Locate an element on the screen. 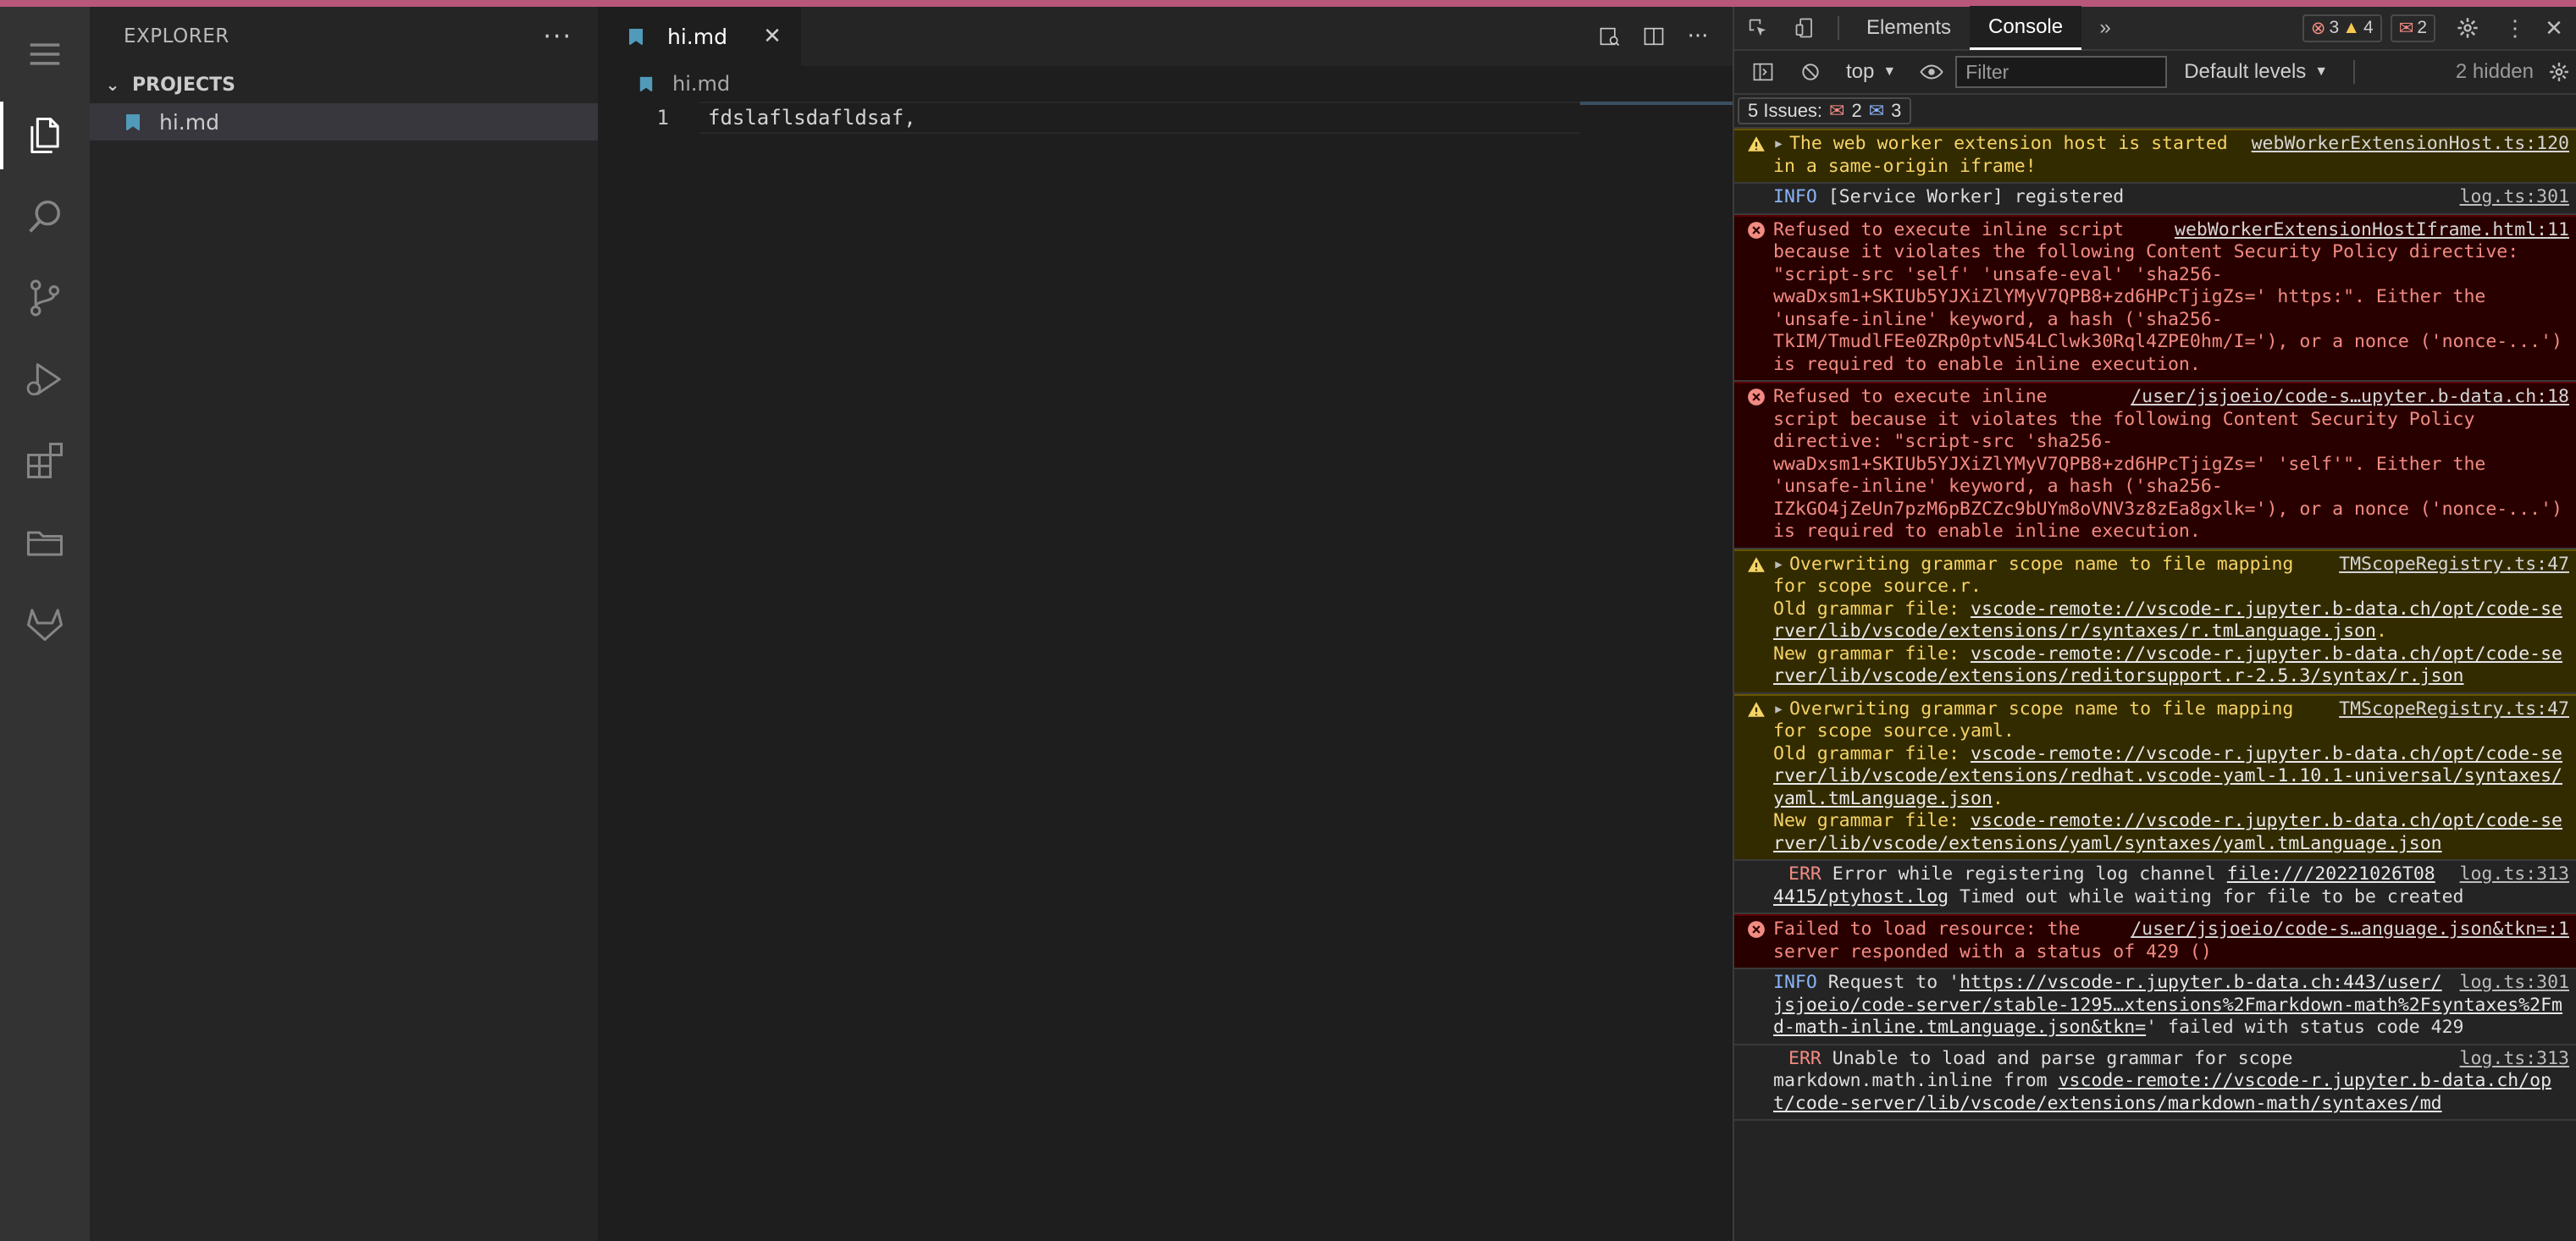 The image size is (2576, 1241). code-line: 1 fdslaflsdafldsaf, is located at coordinates (1165, 118).